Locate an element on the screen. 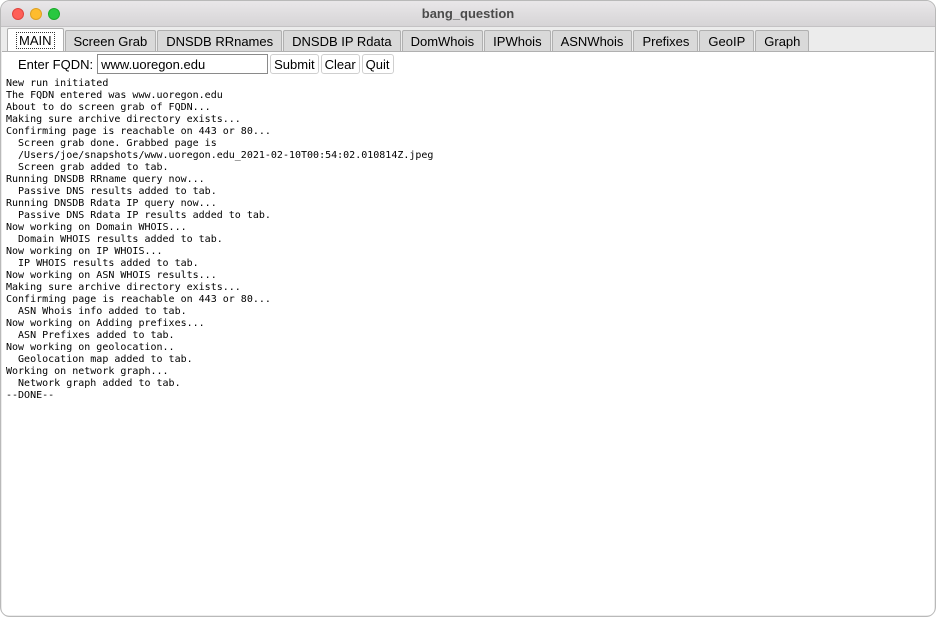  tab-main: MAIN is located at coordinates (35, 40).